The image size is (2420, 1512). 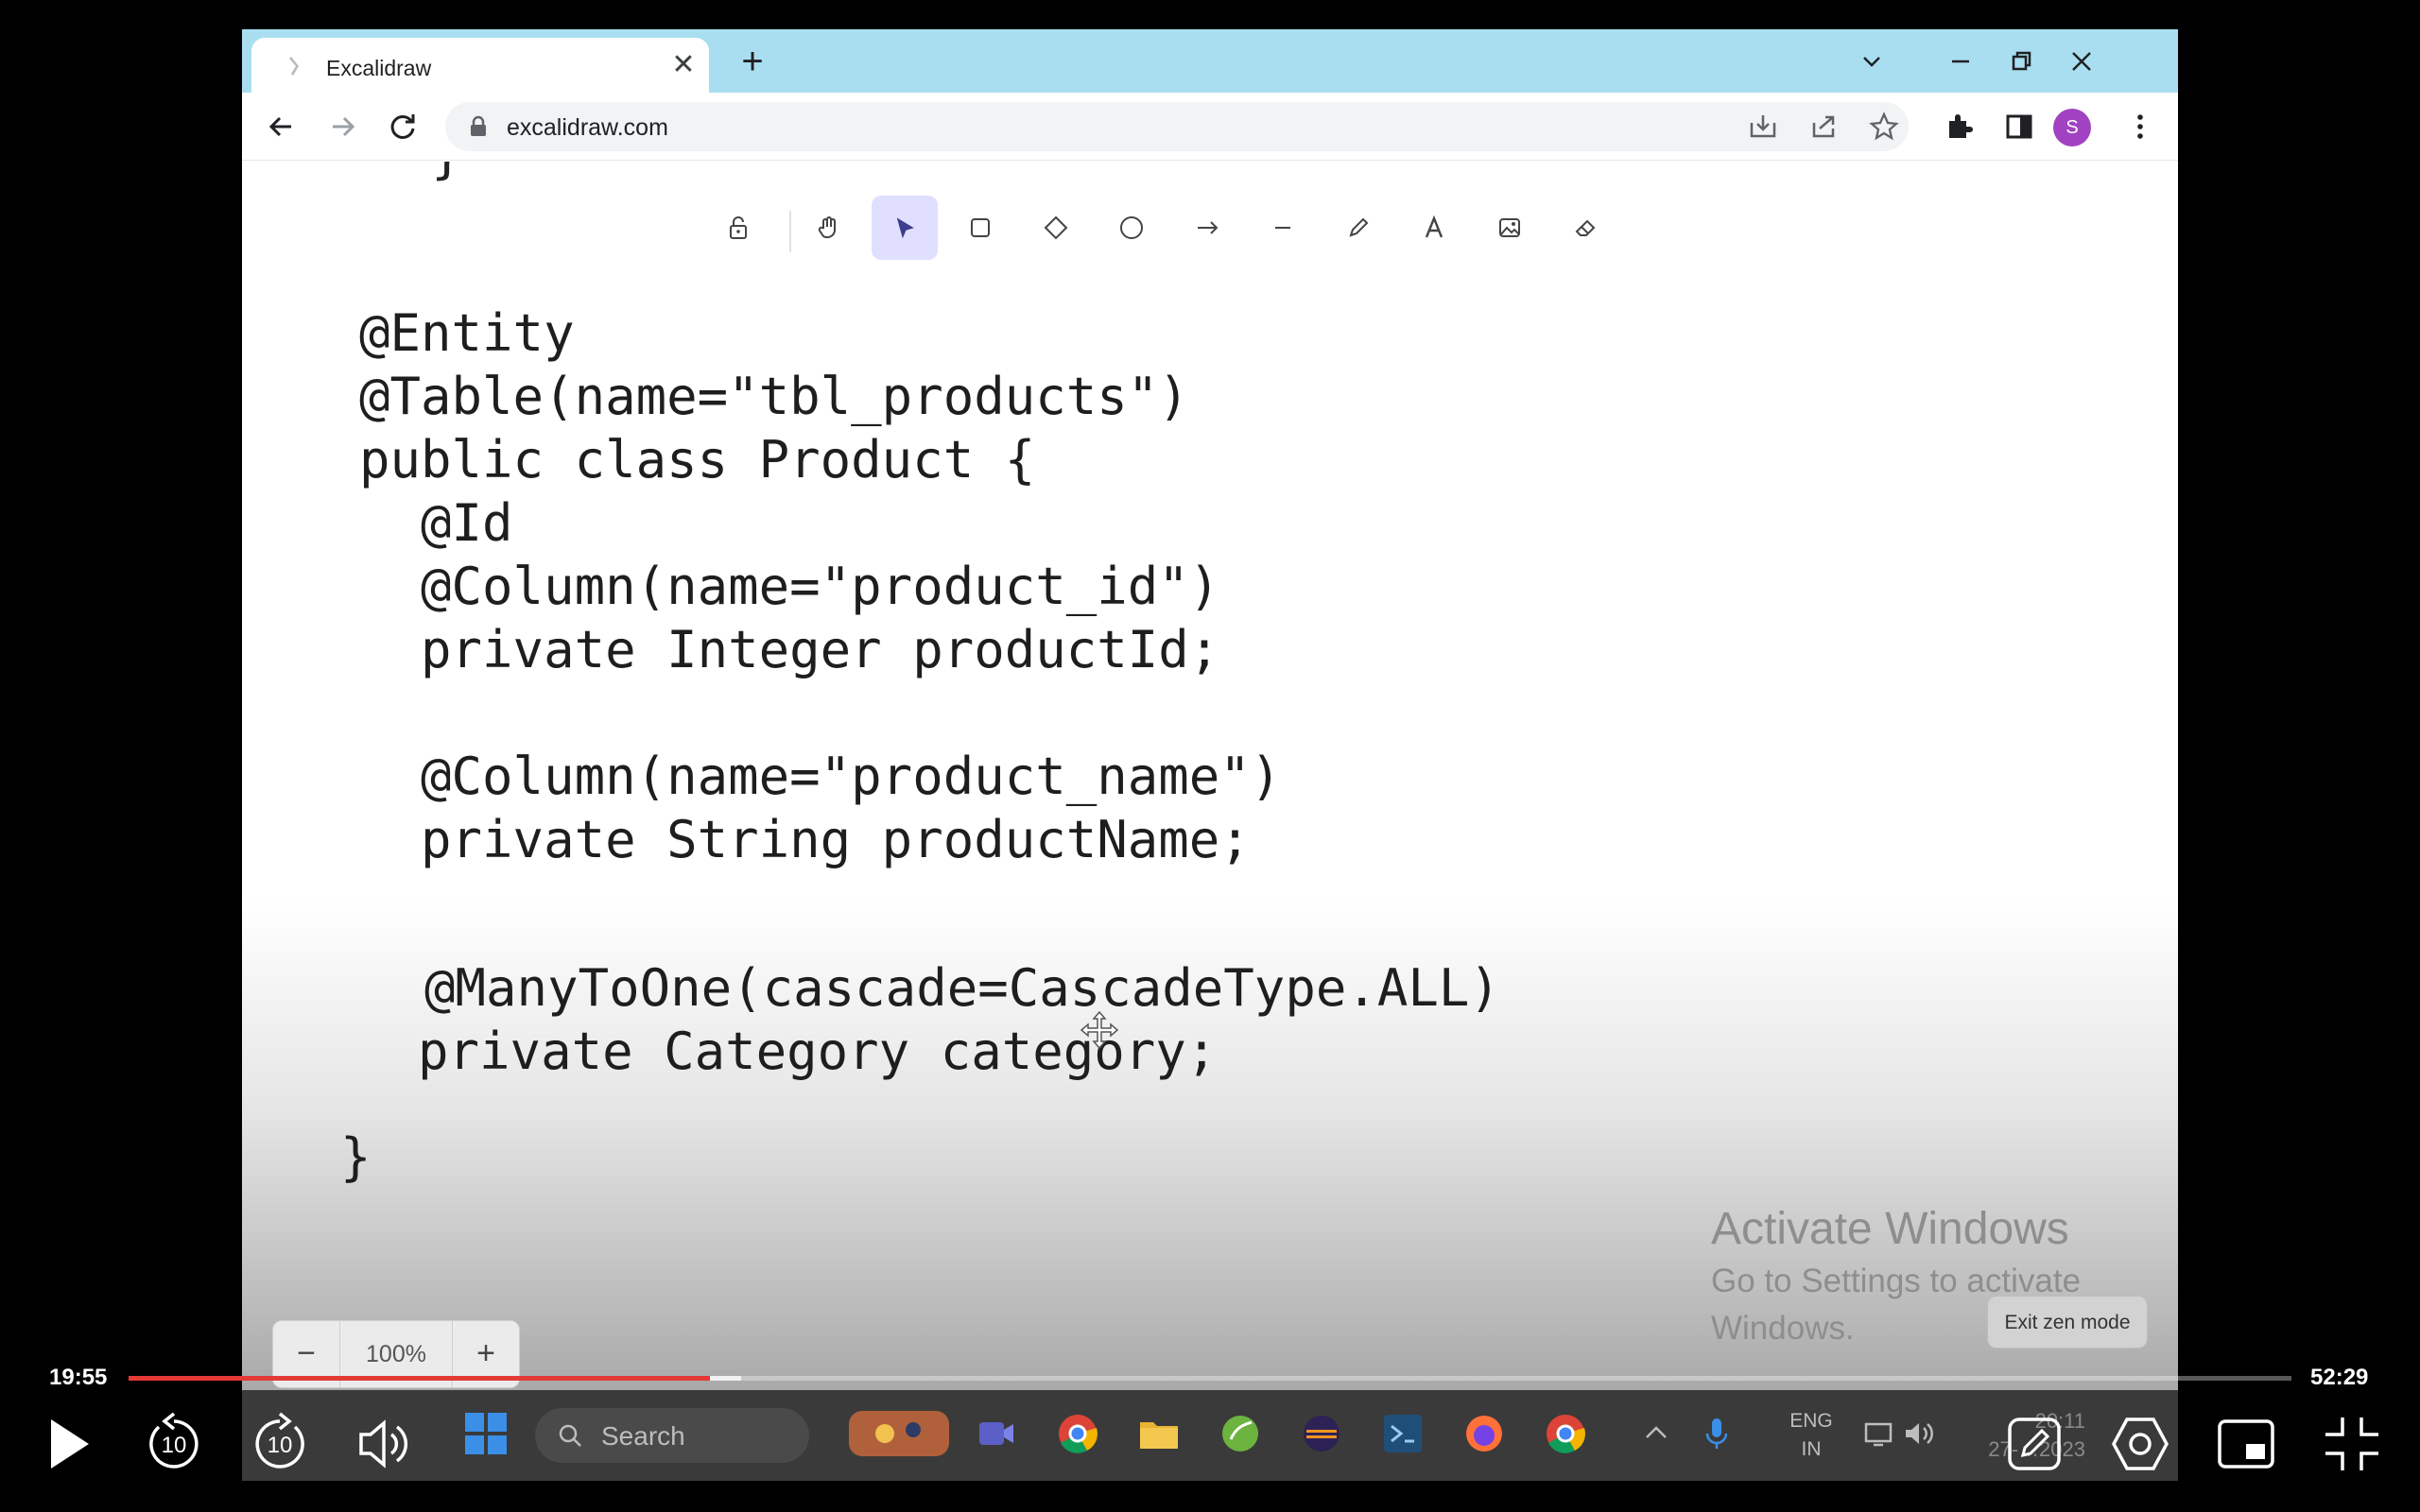 I want to click on bookmark-star-icon, so click(x=1884, y=127).